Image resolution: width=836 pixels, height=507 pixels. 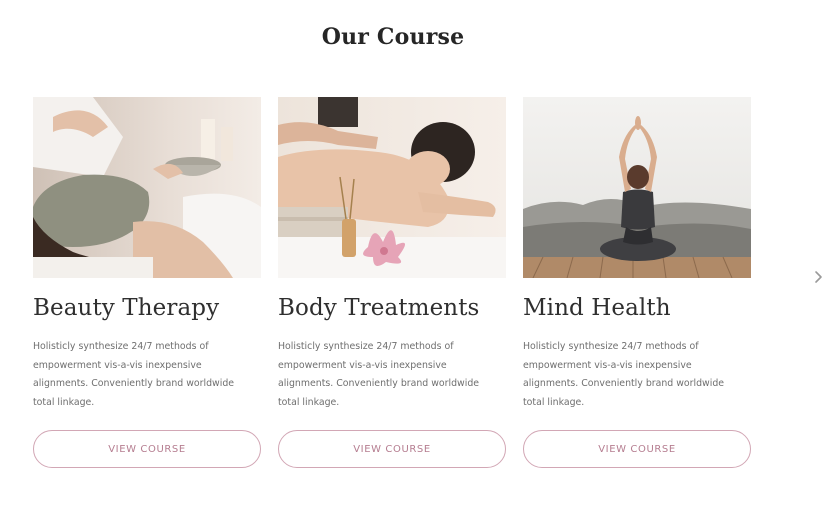 I want to click on facial-mask-photo, so click(x=147, y=187).